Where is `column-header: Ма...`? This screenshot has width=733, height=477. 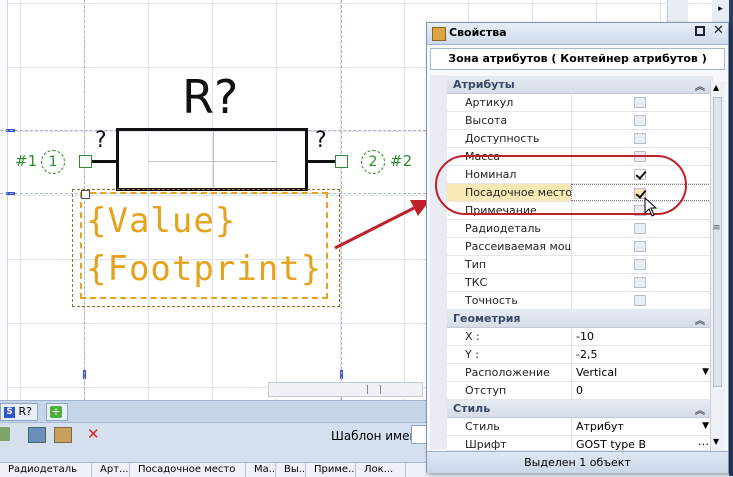
column-header: Ма... is located at coordinates (261, 470).